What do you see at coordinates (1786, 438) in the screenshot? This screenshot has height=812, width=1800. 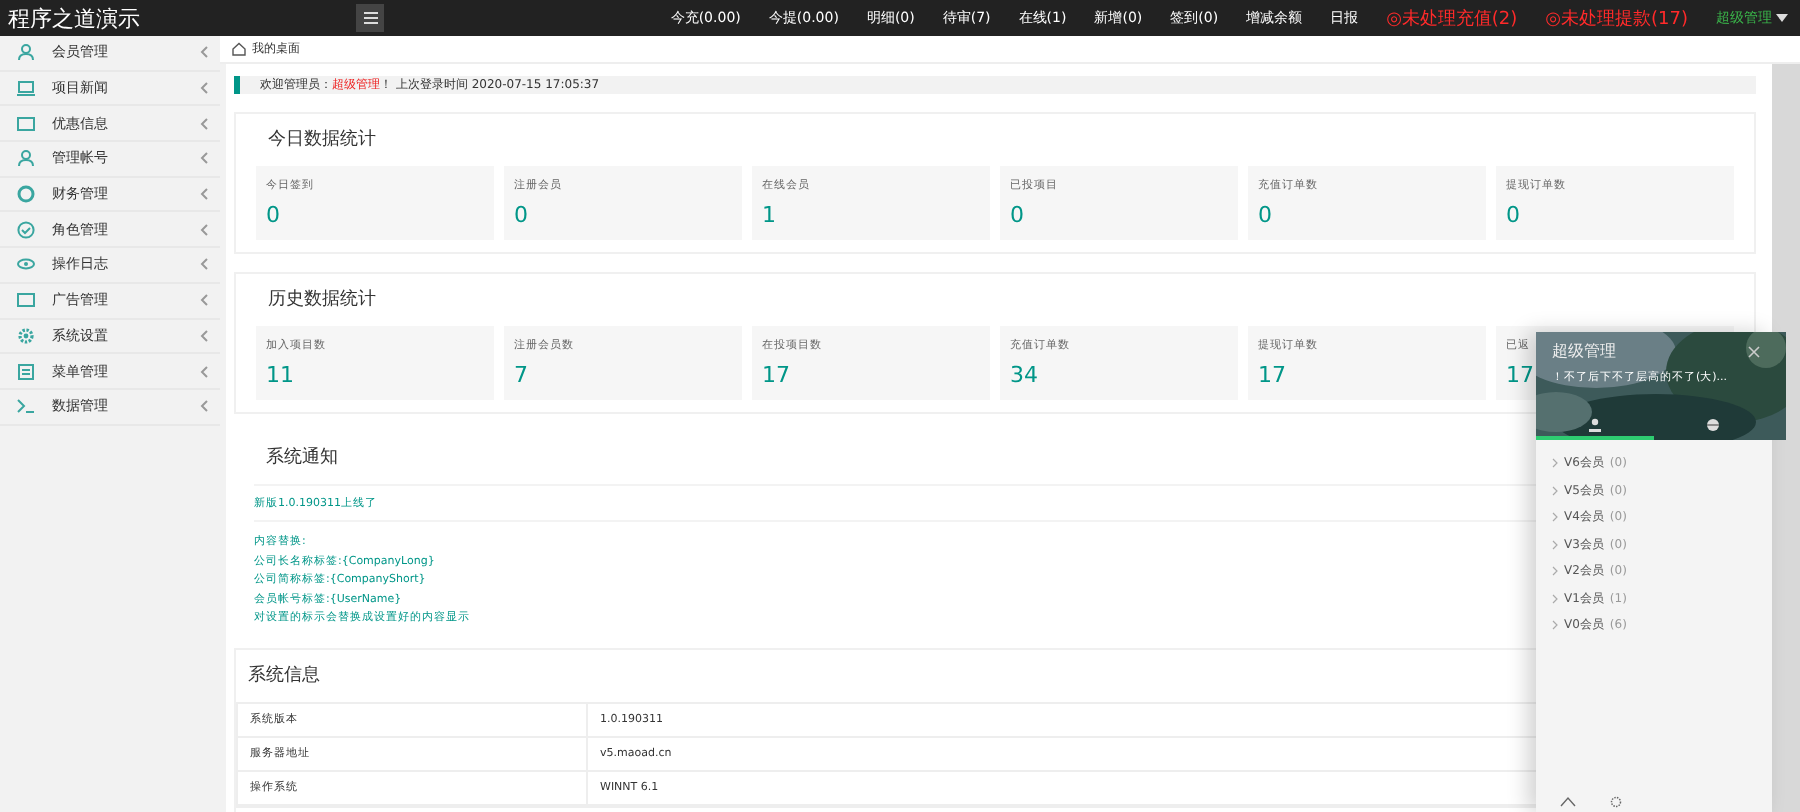 I see `scrollbar` at bounding box center [1786, 438].